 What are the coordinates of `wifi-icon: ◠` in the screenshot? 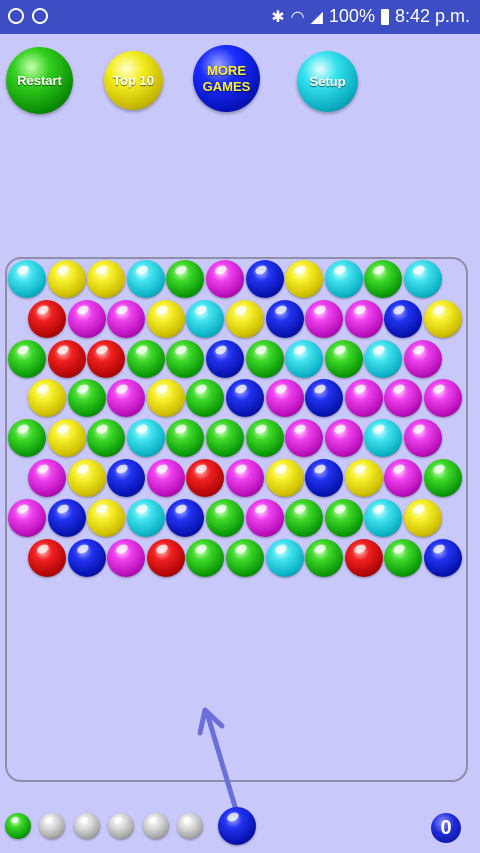 It's located at (297, 17).